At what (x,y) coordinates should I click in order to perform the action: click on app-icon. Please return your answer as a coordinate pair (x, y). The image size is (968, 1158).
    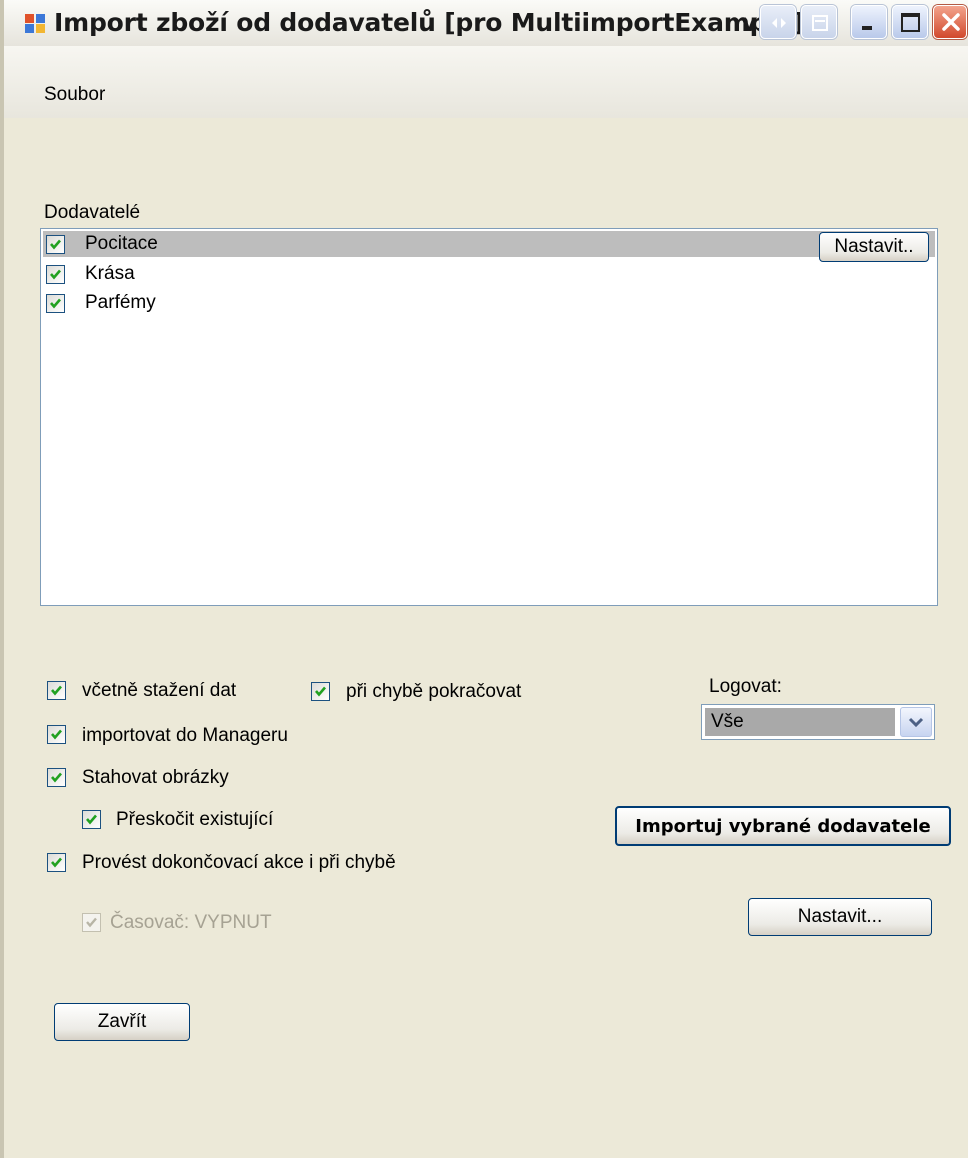
    Looking at the image, I should click on (35, 23).